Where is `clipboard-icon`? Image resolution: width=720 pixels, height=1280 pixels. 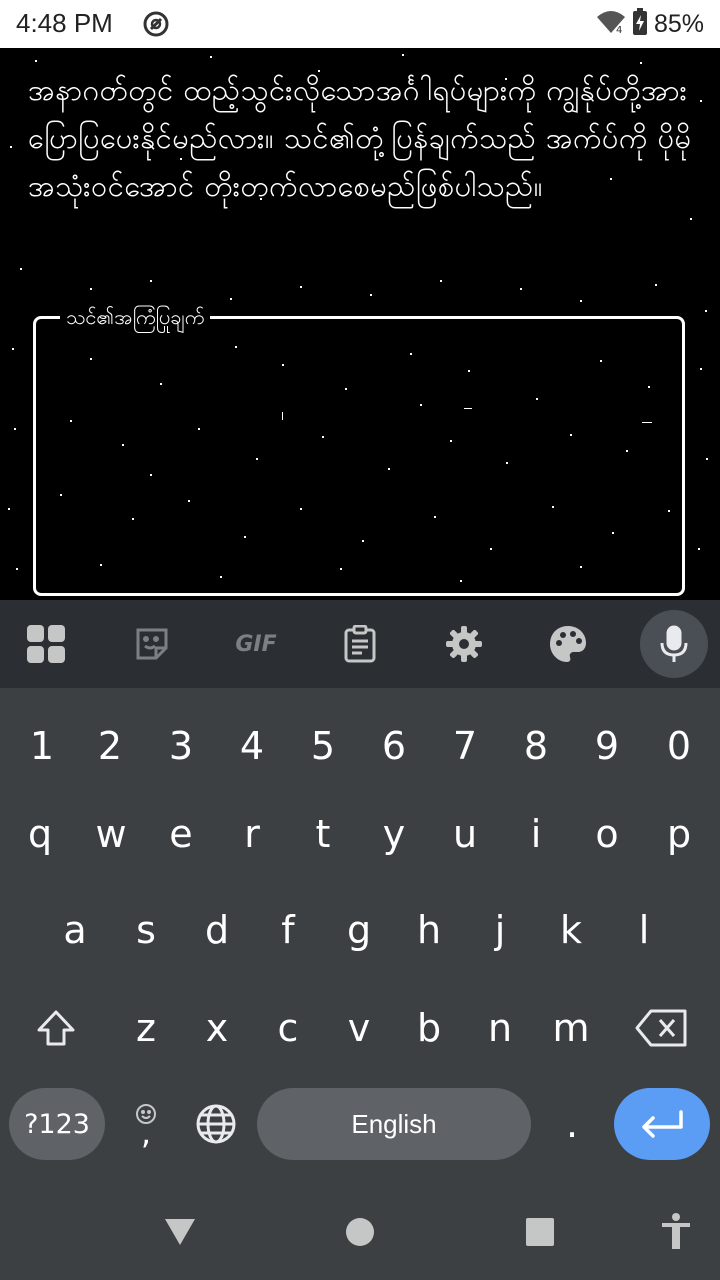 clipboard-icon is located at coordinates (360, 644).